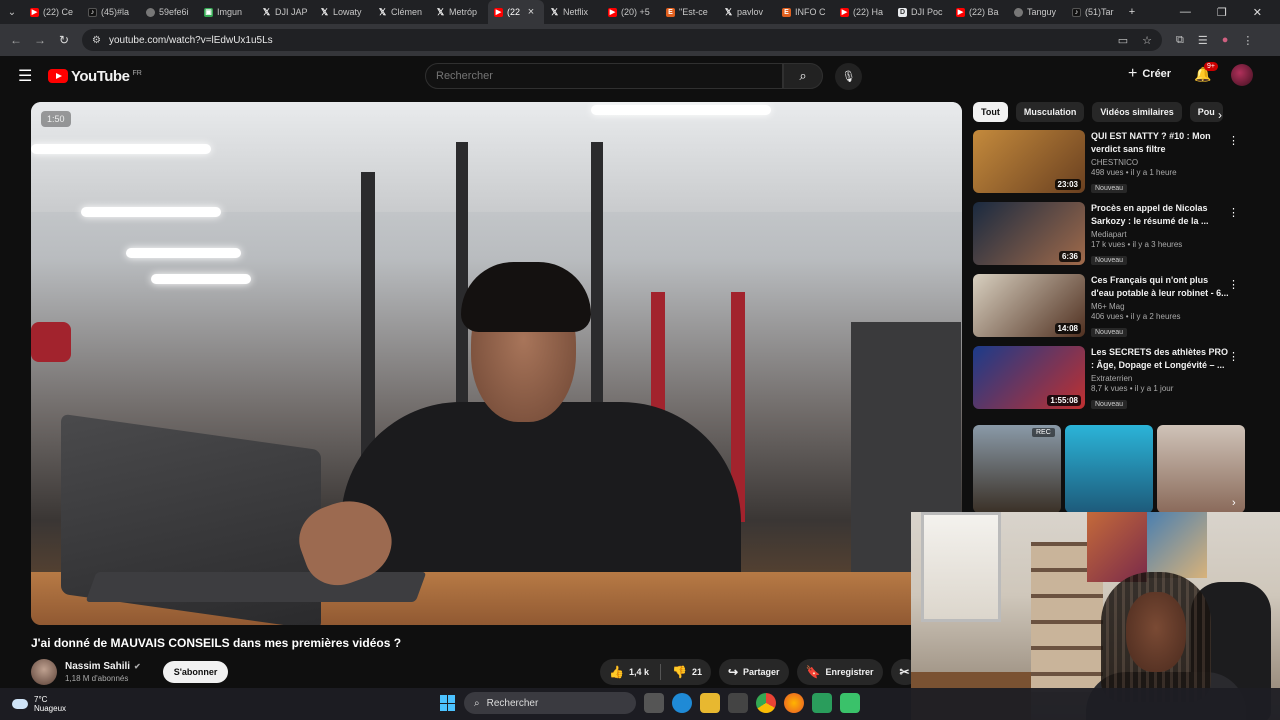  What do you see at coordinates (1225, 40) in the screenshot?
I see `profile-icon: ●` at bounding box center [1225, 40].